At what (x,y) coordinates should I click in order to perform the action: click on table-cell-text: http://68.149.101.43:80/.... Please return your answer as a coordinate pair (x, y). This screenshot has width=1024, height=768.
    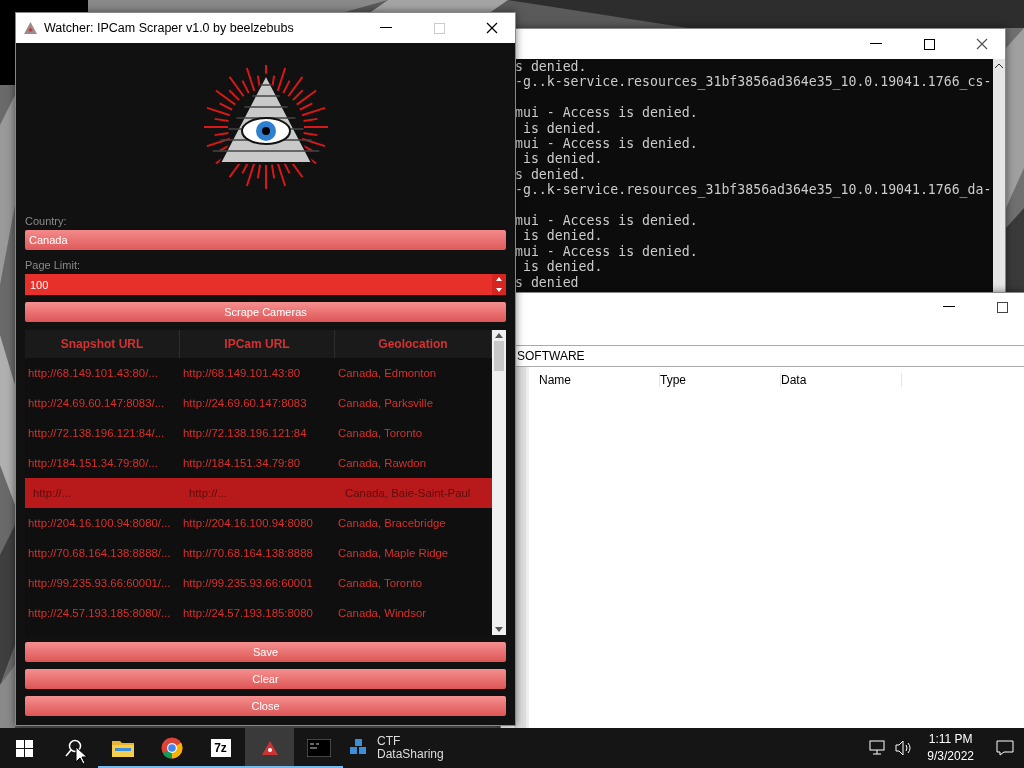
    Looking at the image, I should click on (93, 373).